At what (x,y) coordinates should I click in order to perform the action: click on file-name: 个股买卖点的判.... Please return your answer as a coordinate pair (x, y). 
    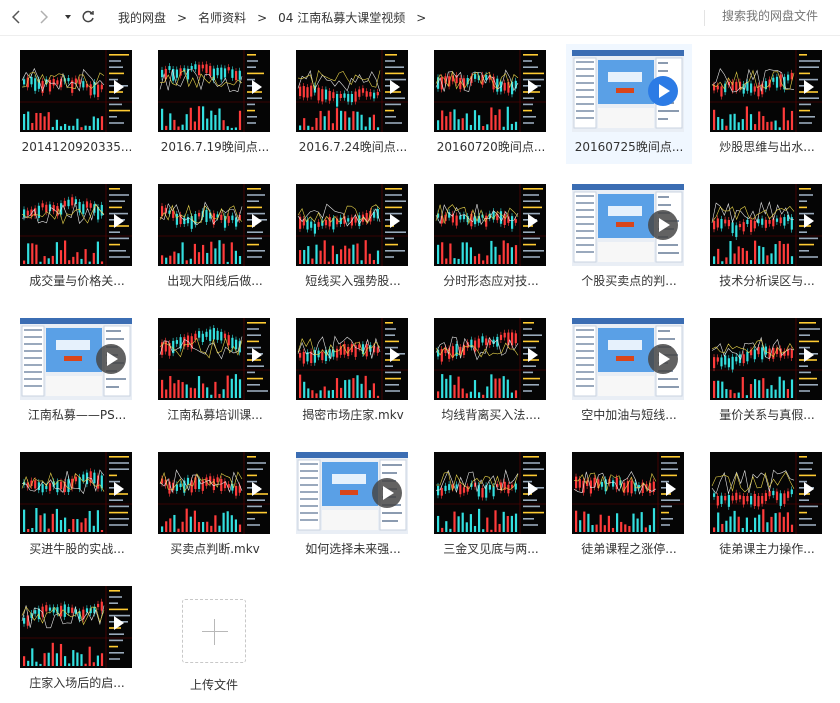
    Looking at the image, I should click on (629, 281).